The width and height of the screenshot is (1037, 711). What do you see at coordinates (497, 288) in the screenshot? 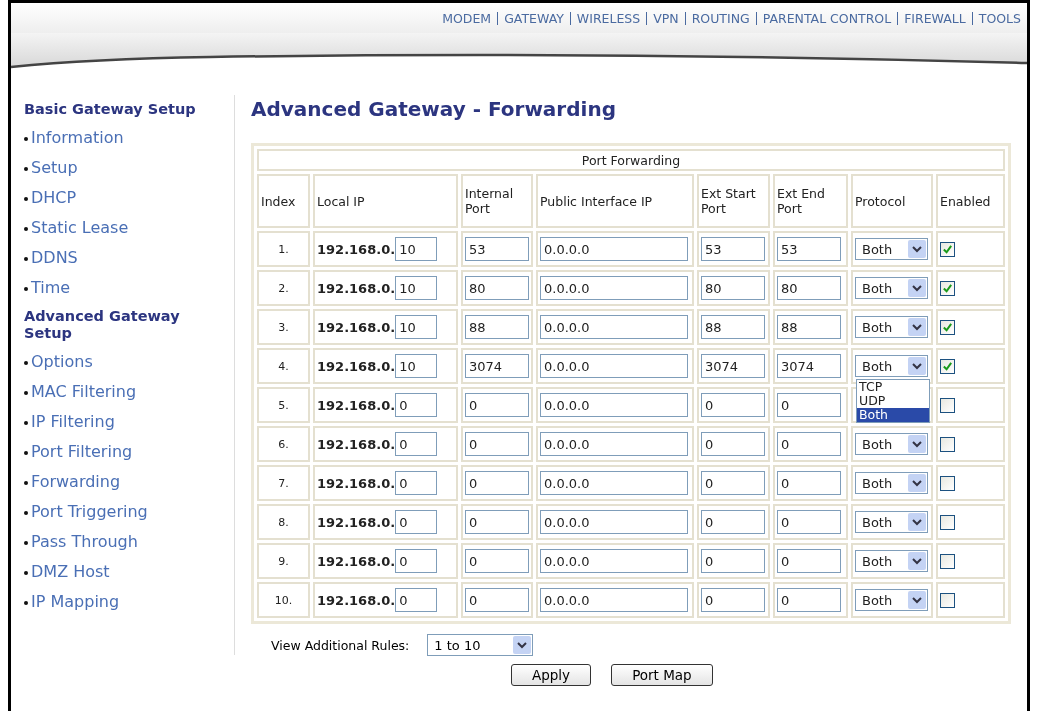
I see `internal-port-field: 80` at bounding box center [497, 288].